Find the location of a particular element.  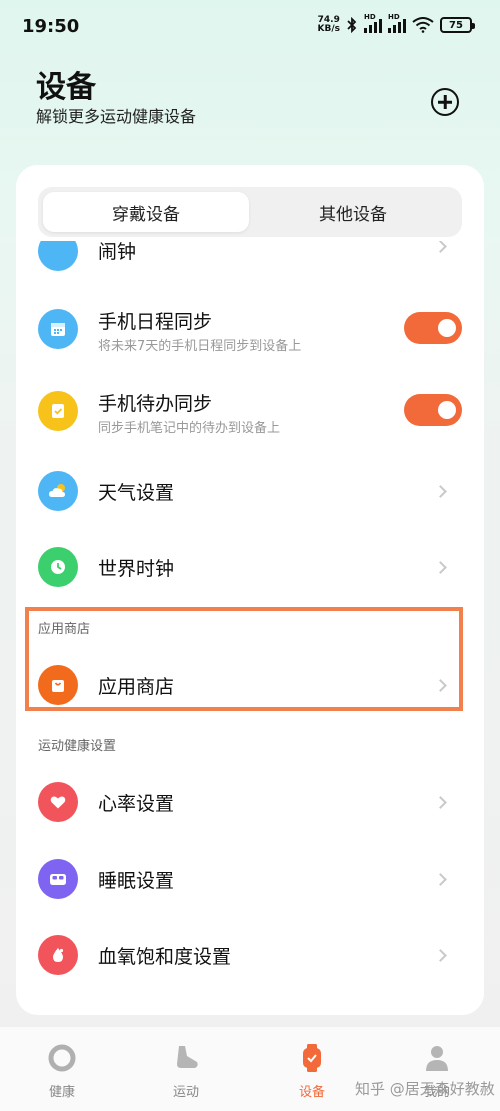

heart-icon is located at coordinates (58, 802).